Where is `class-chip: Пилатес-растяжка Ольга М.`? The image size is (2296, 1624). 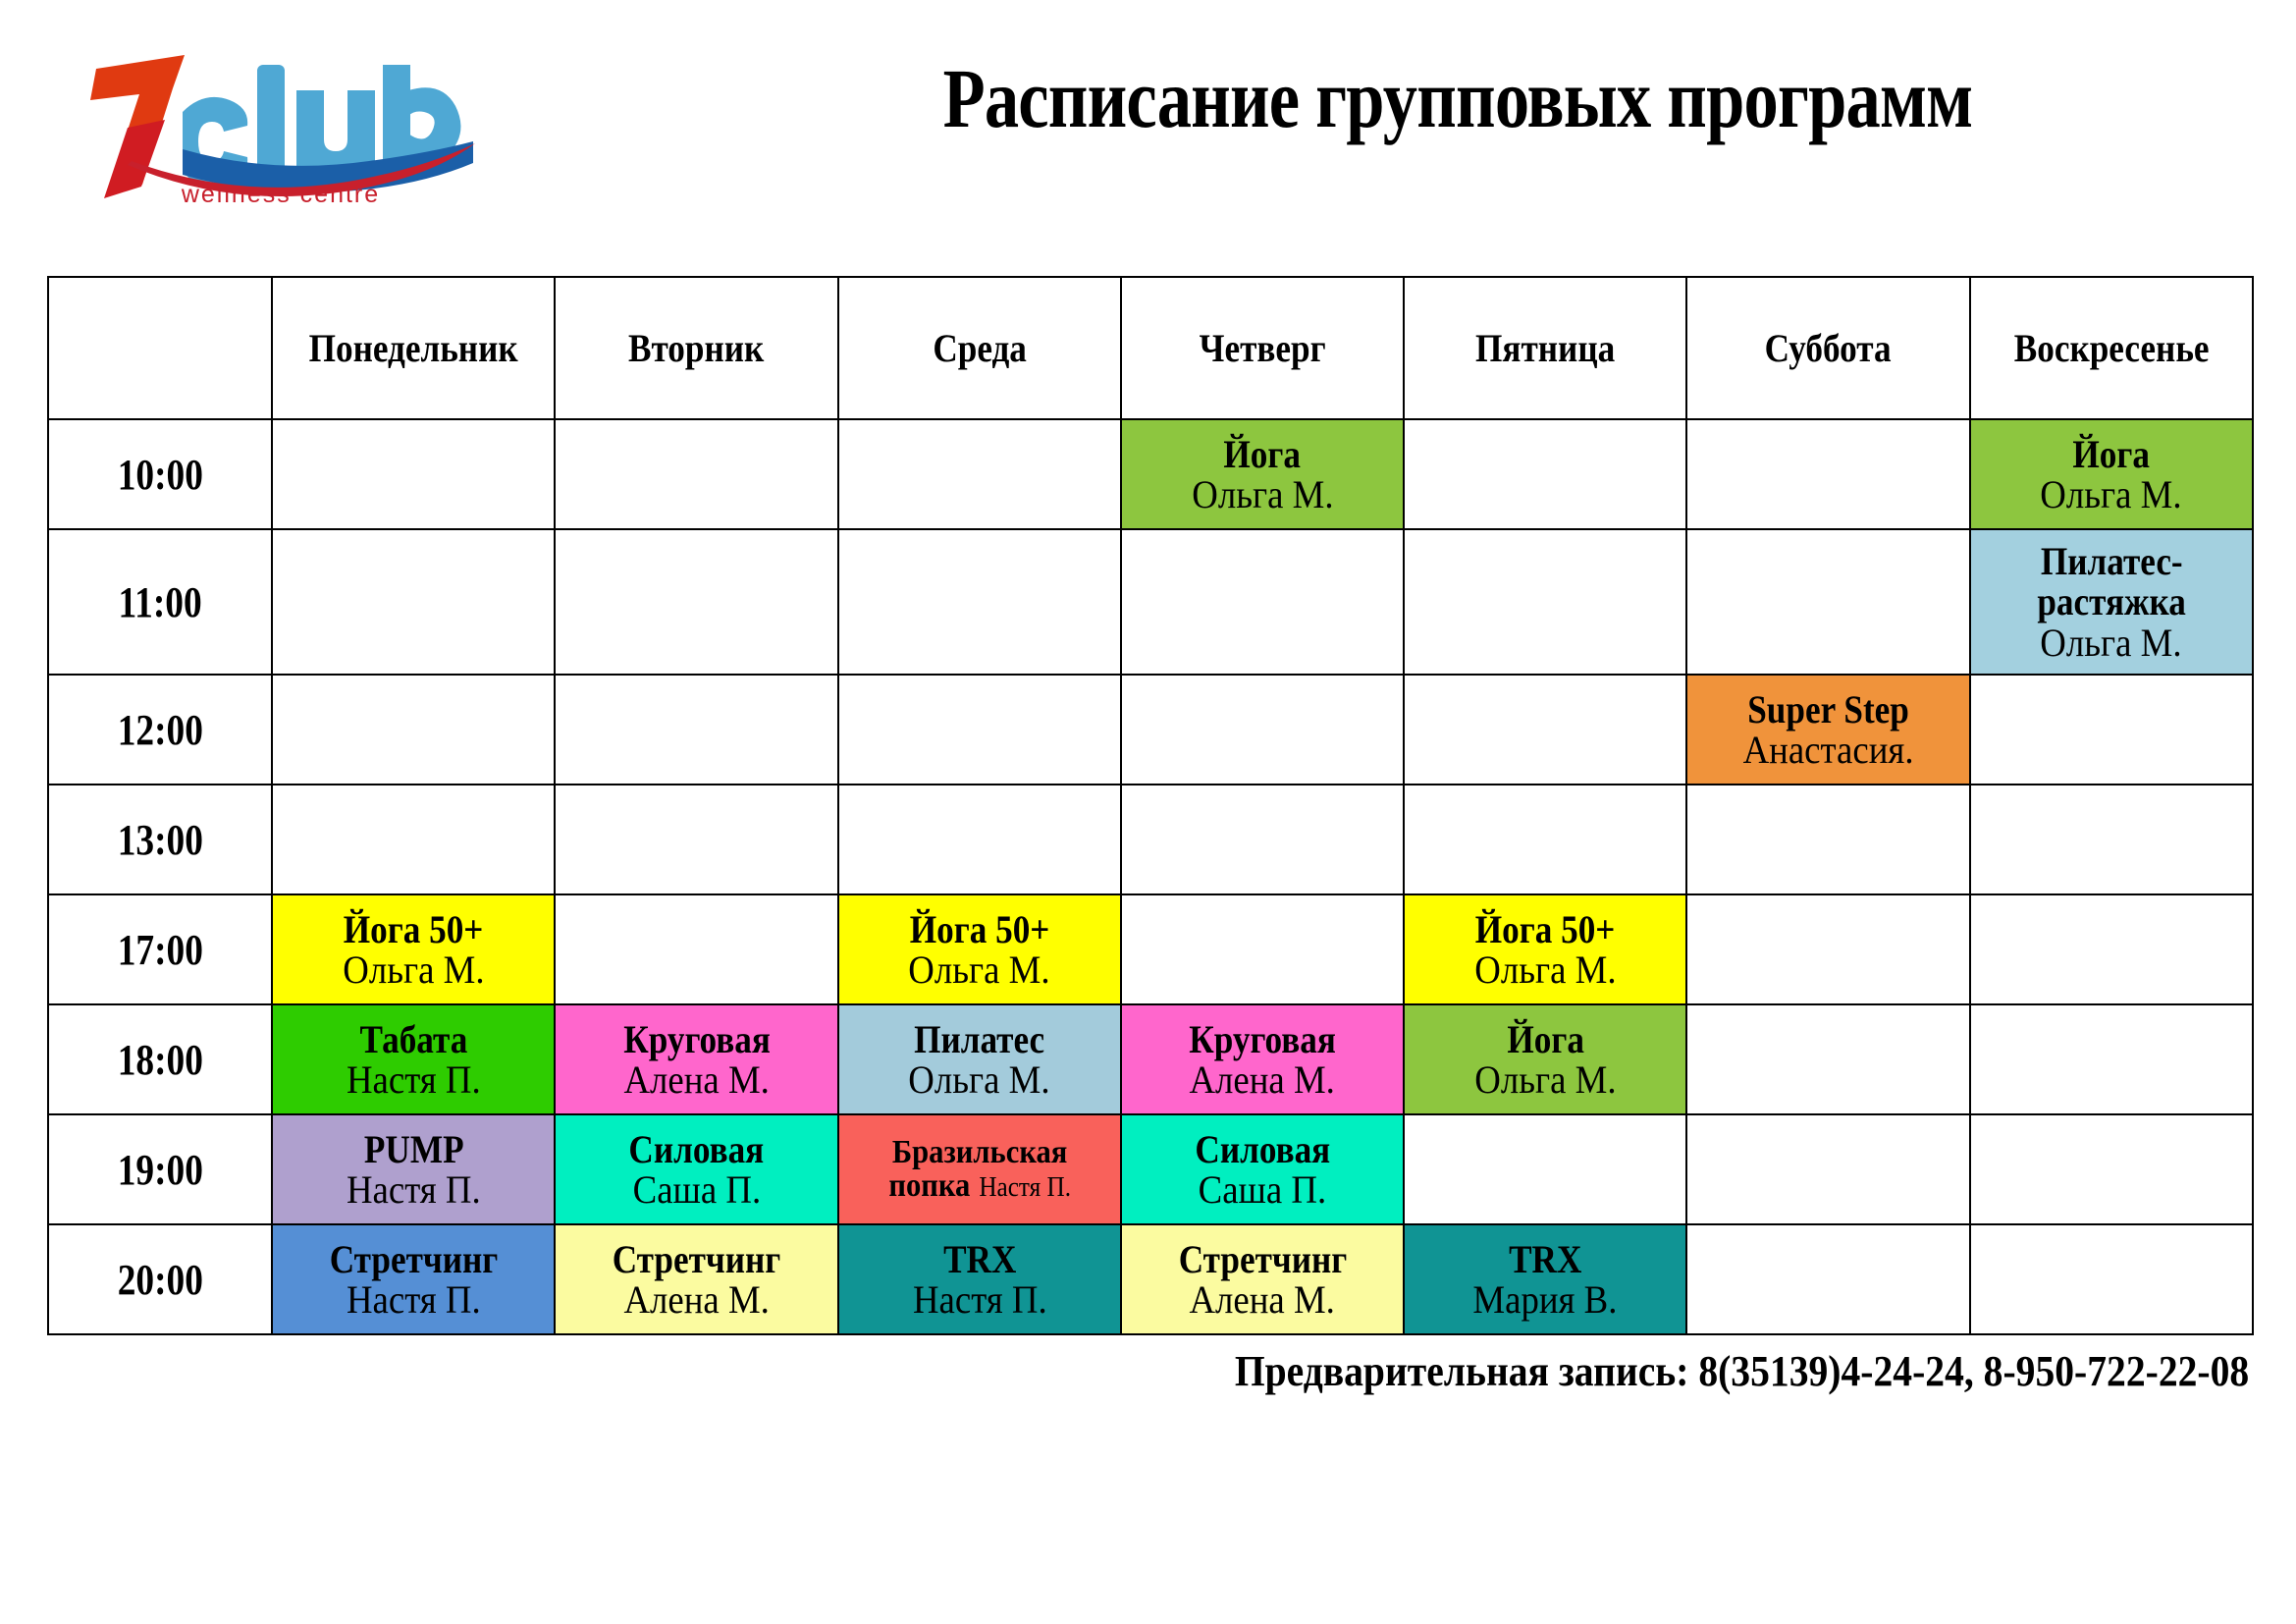
class-chip: Пилатес-растяжка Ольга М. is located at coordinates (2111, 602).